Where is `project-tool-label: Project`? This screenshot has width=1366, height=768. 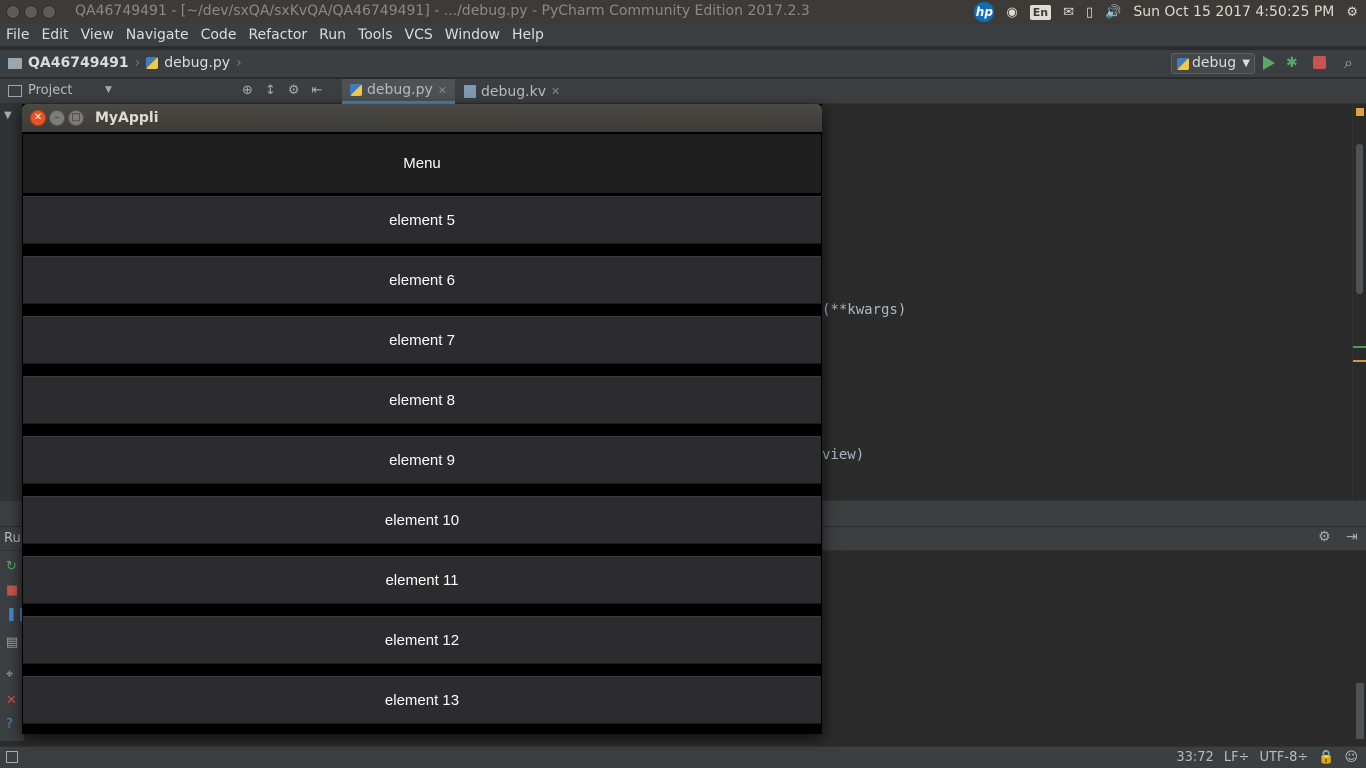
project-tool-label: Project is located at coordinates (50, 90).